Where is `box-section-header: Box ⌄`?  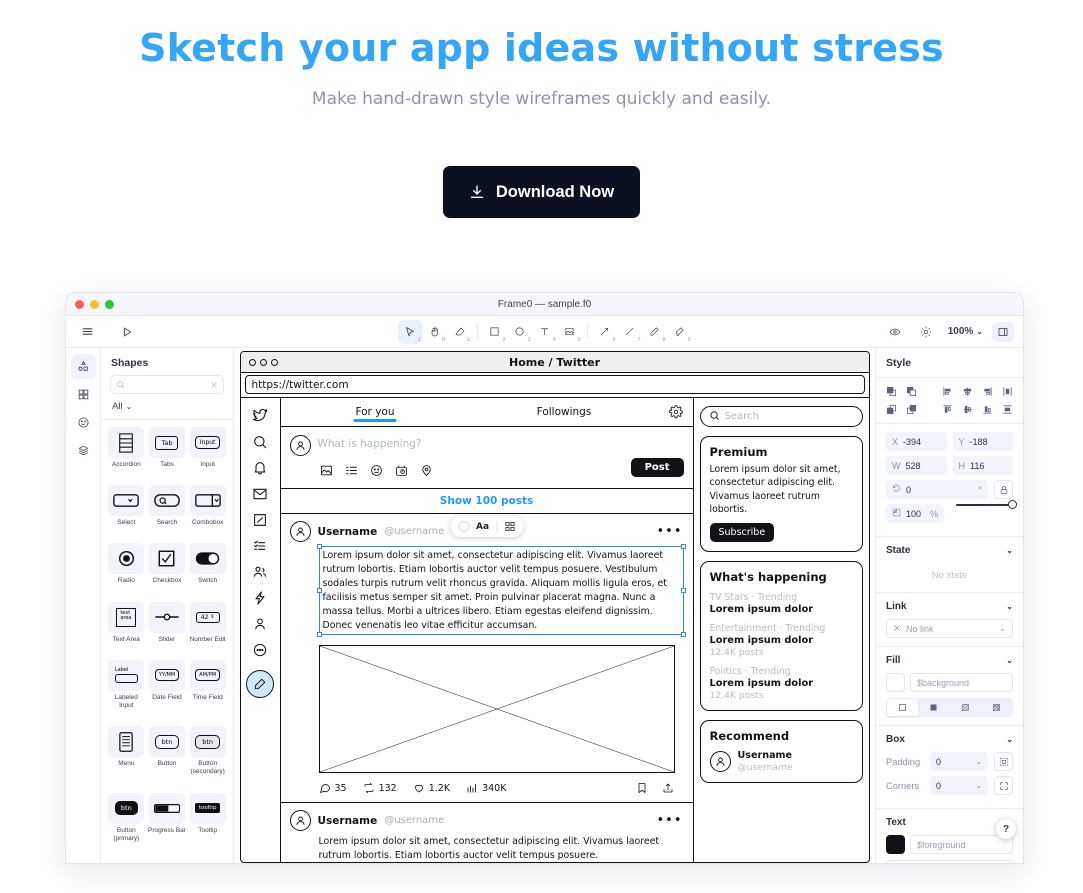 box-section-header: Box ⌄ is located at coordinates (949, 739).